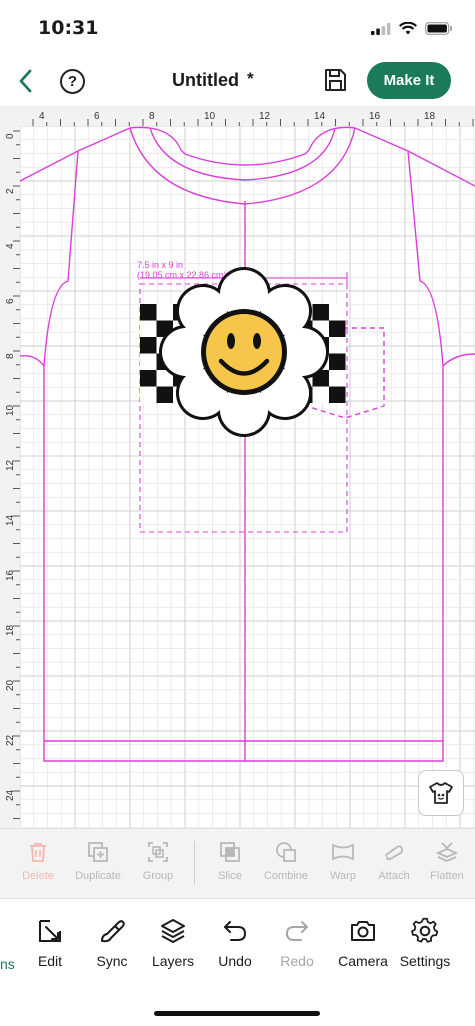  I want to click on flatten-icon, so click(447, 852).